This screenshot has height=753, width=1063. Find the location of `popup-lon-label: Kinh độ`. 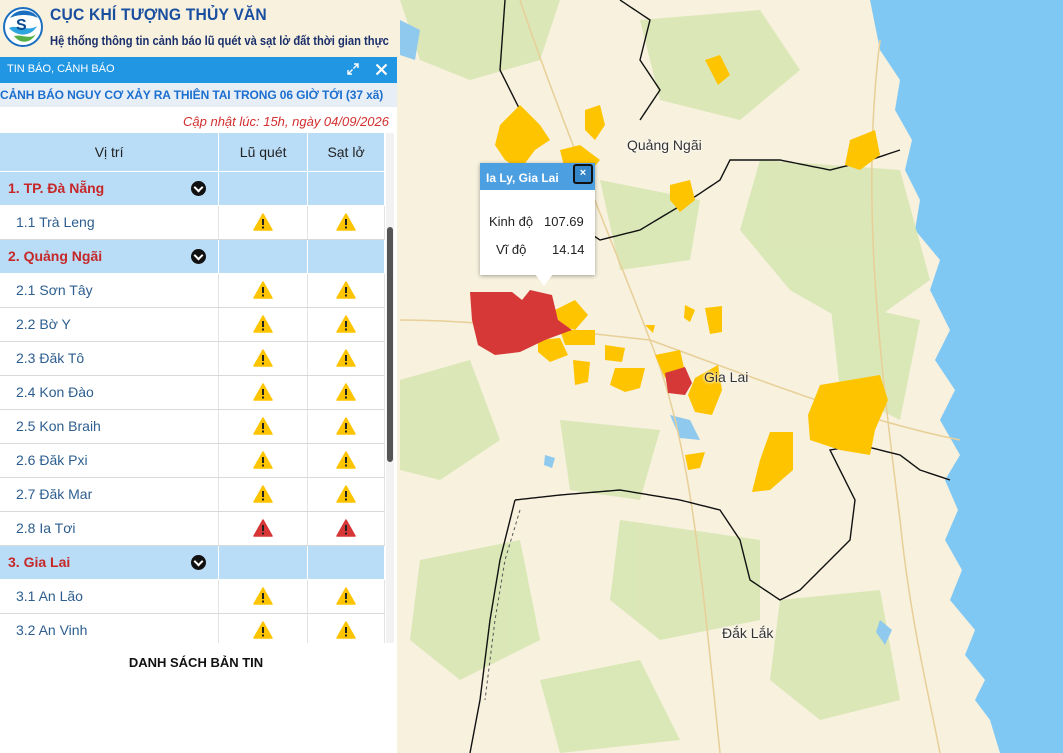

popup-lon-label: Kinh độ is located at coordinates (511, 221).